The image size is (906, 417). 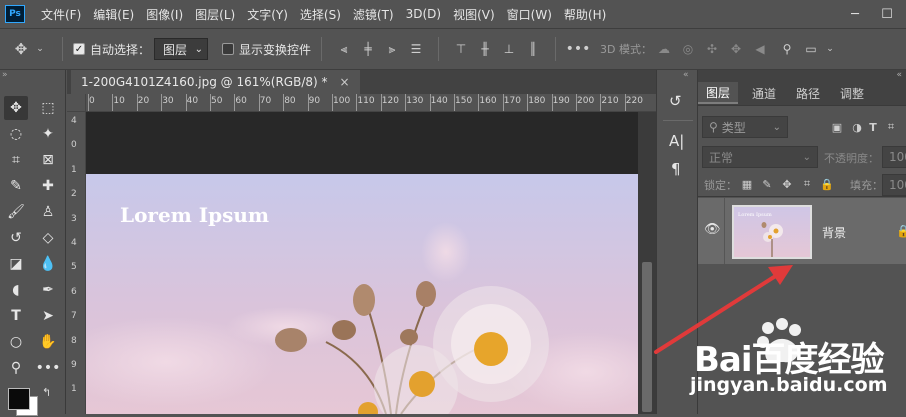 I want to click on baidu-jingyan-watermark: Bai百度经验 jingyan.baidu.com, so click(x=798, y=366).